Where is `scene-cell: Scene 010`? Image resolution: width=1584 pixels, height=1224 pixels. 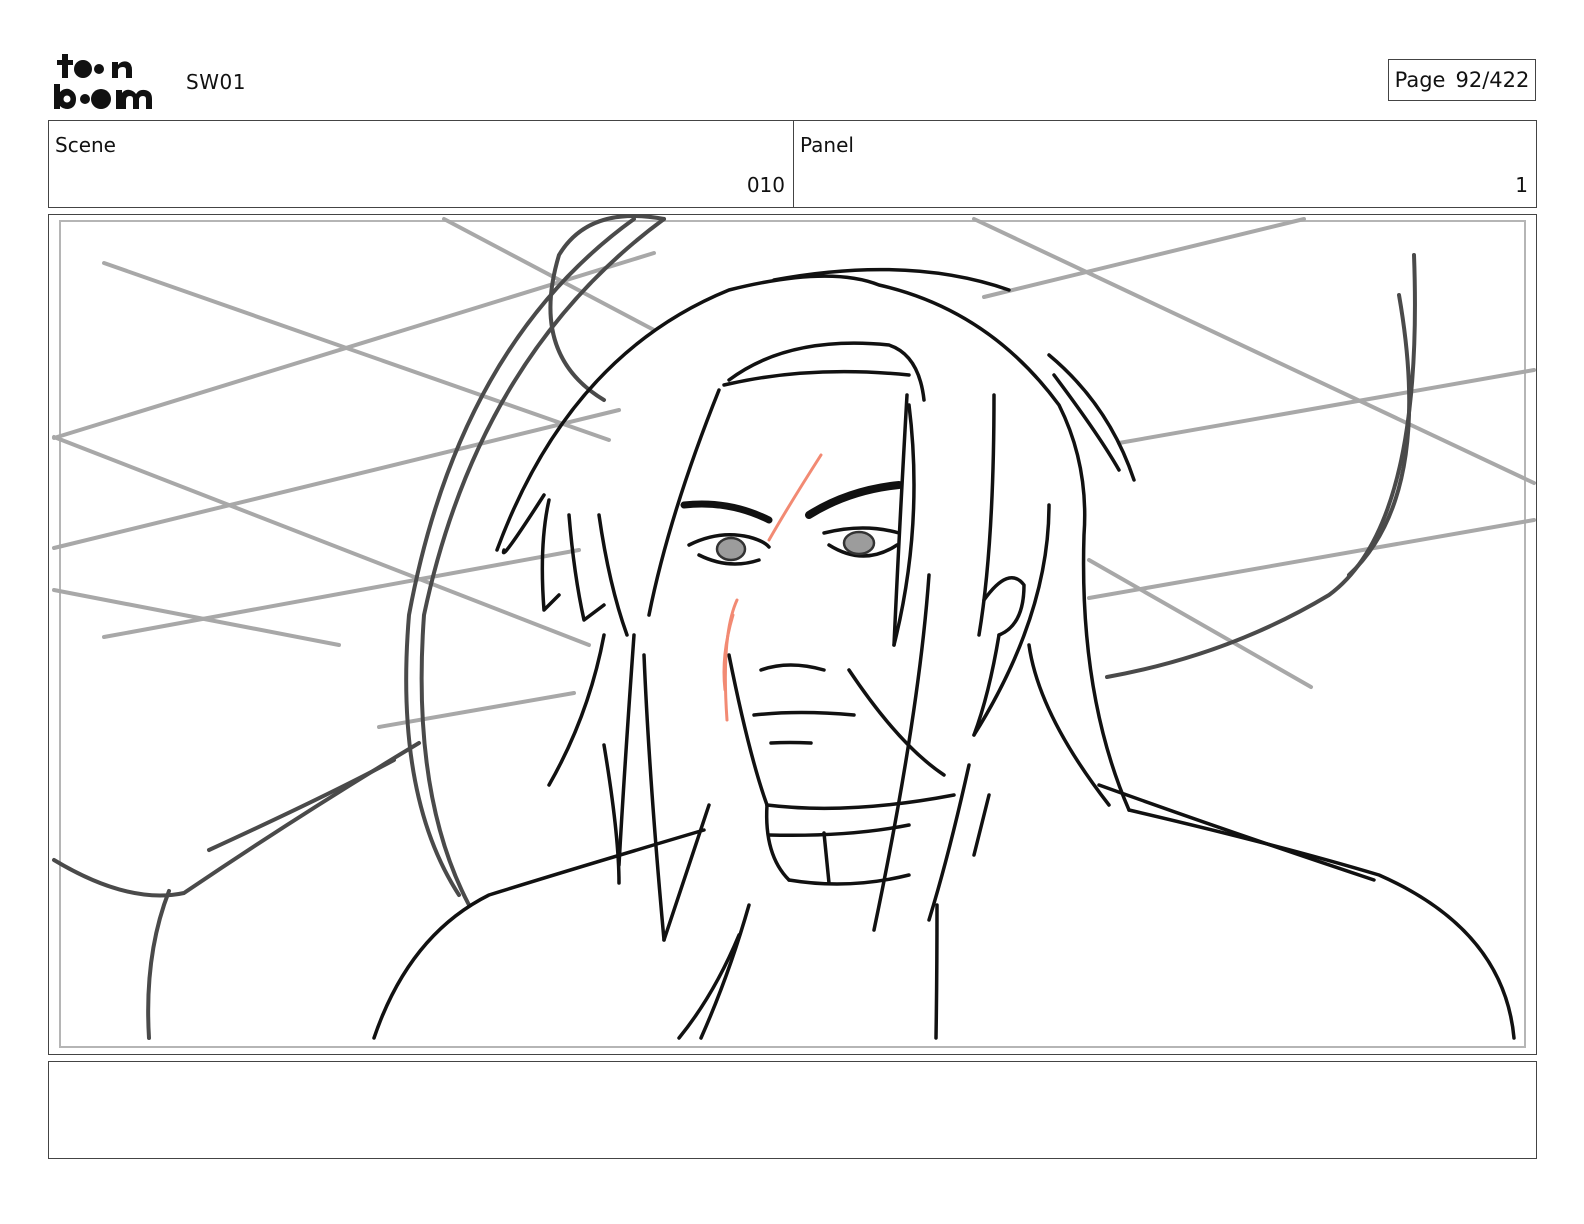 scene-cell: Scene 010 is located at coordinates (421, 164).